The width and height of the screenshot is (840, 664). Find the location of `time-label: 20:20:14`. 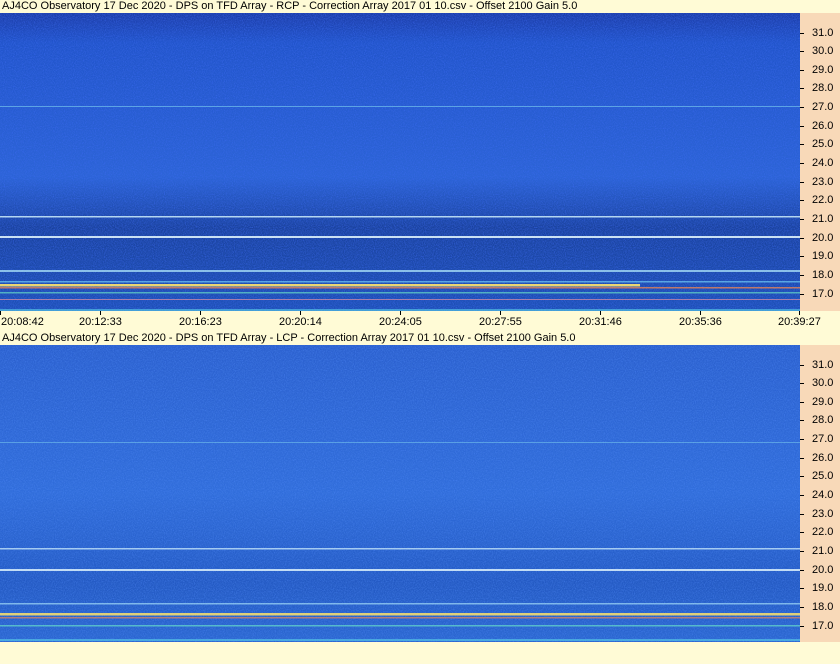

time-label: 20:20:14 is located at coordinates (300, 322).